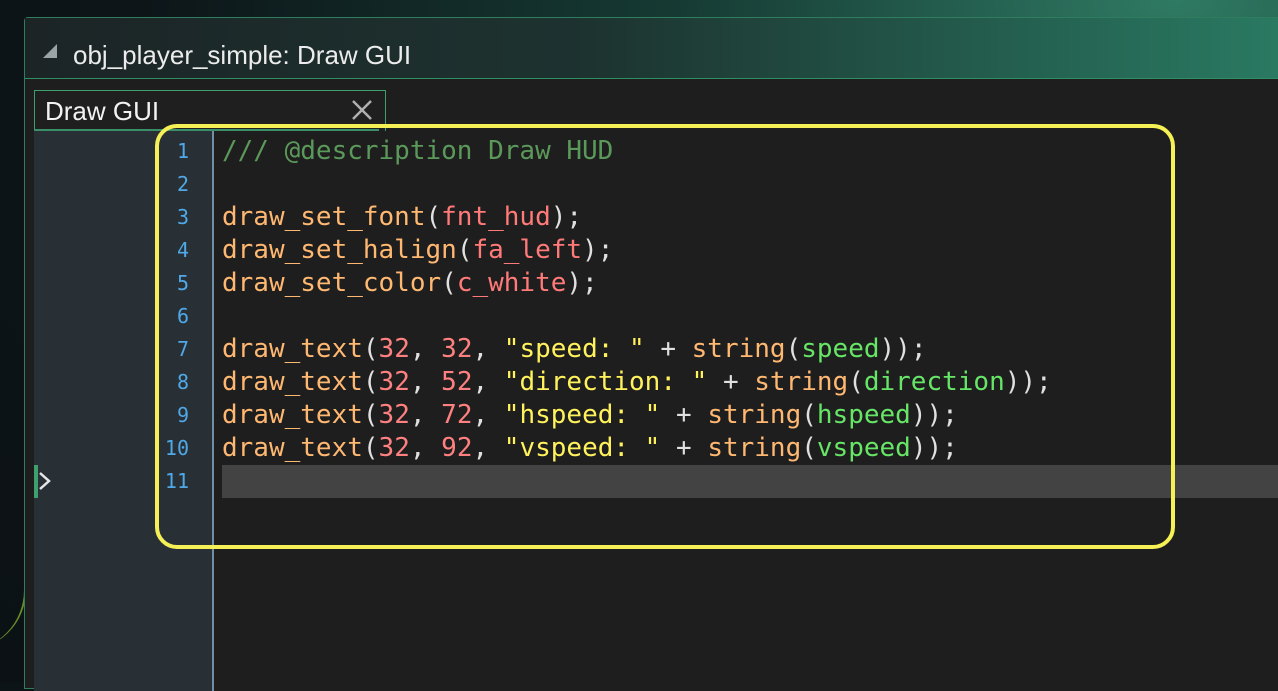 The width and height of the screenshot is (1278, 691). I want to click on code-token: fa_left, so click(527, 250).